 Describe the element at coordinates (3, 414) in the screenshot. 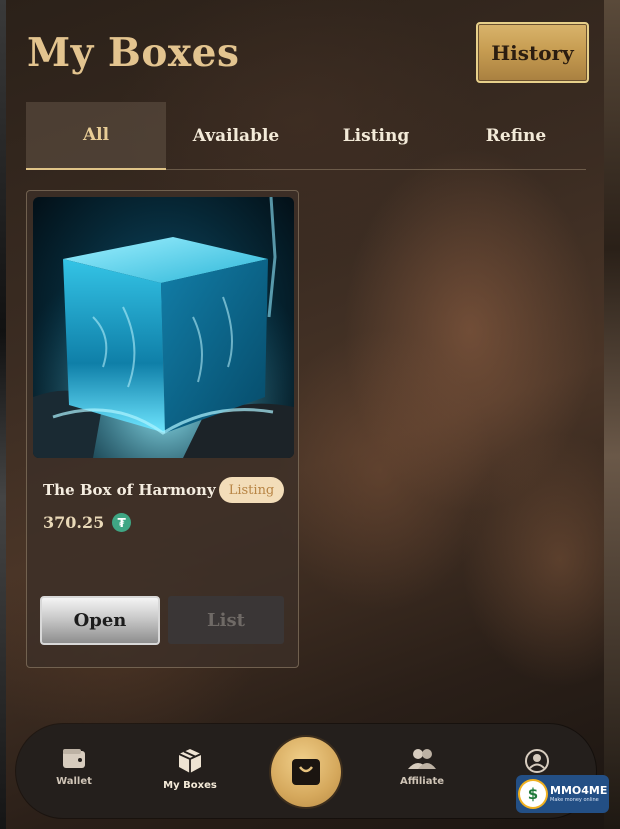

I see `left-edge-frame` at that location.